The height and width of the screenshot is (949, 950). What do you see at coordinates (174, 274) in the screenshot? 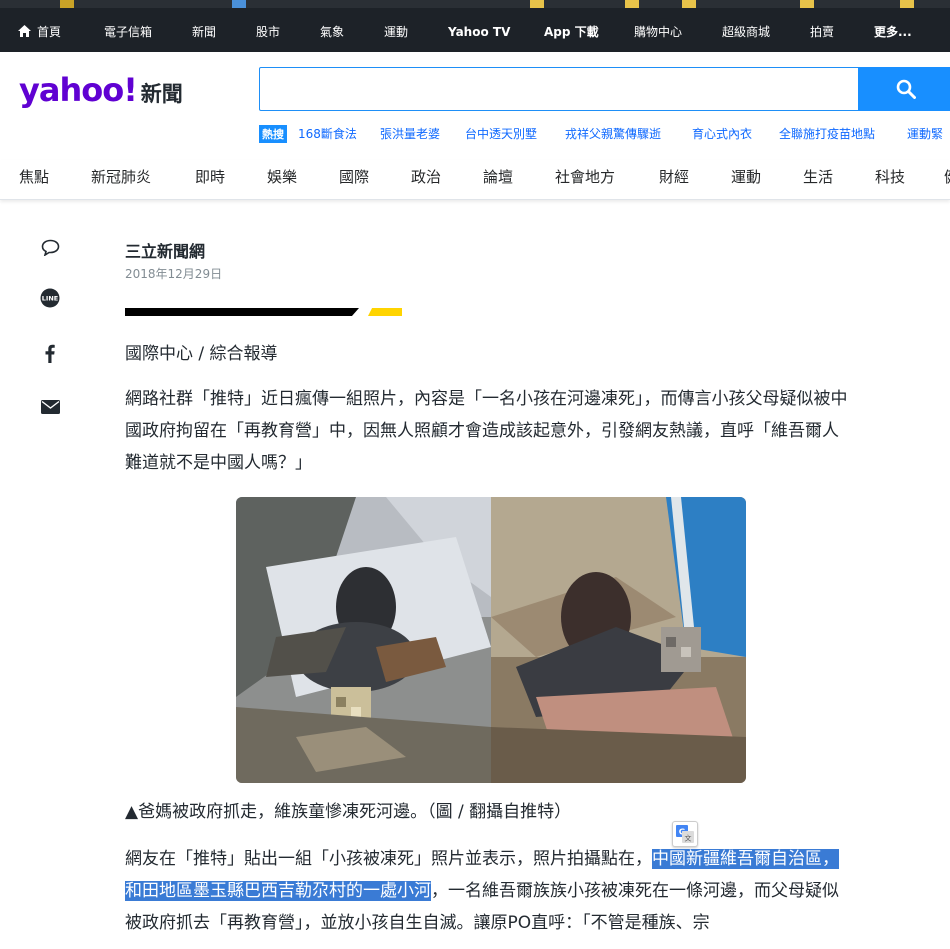
I see `article-date: 2018年12月29日` at bounding box center [174, 274].